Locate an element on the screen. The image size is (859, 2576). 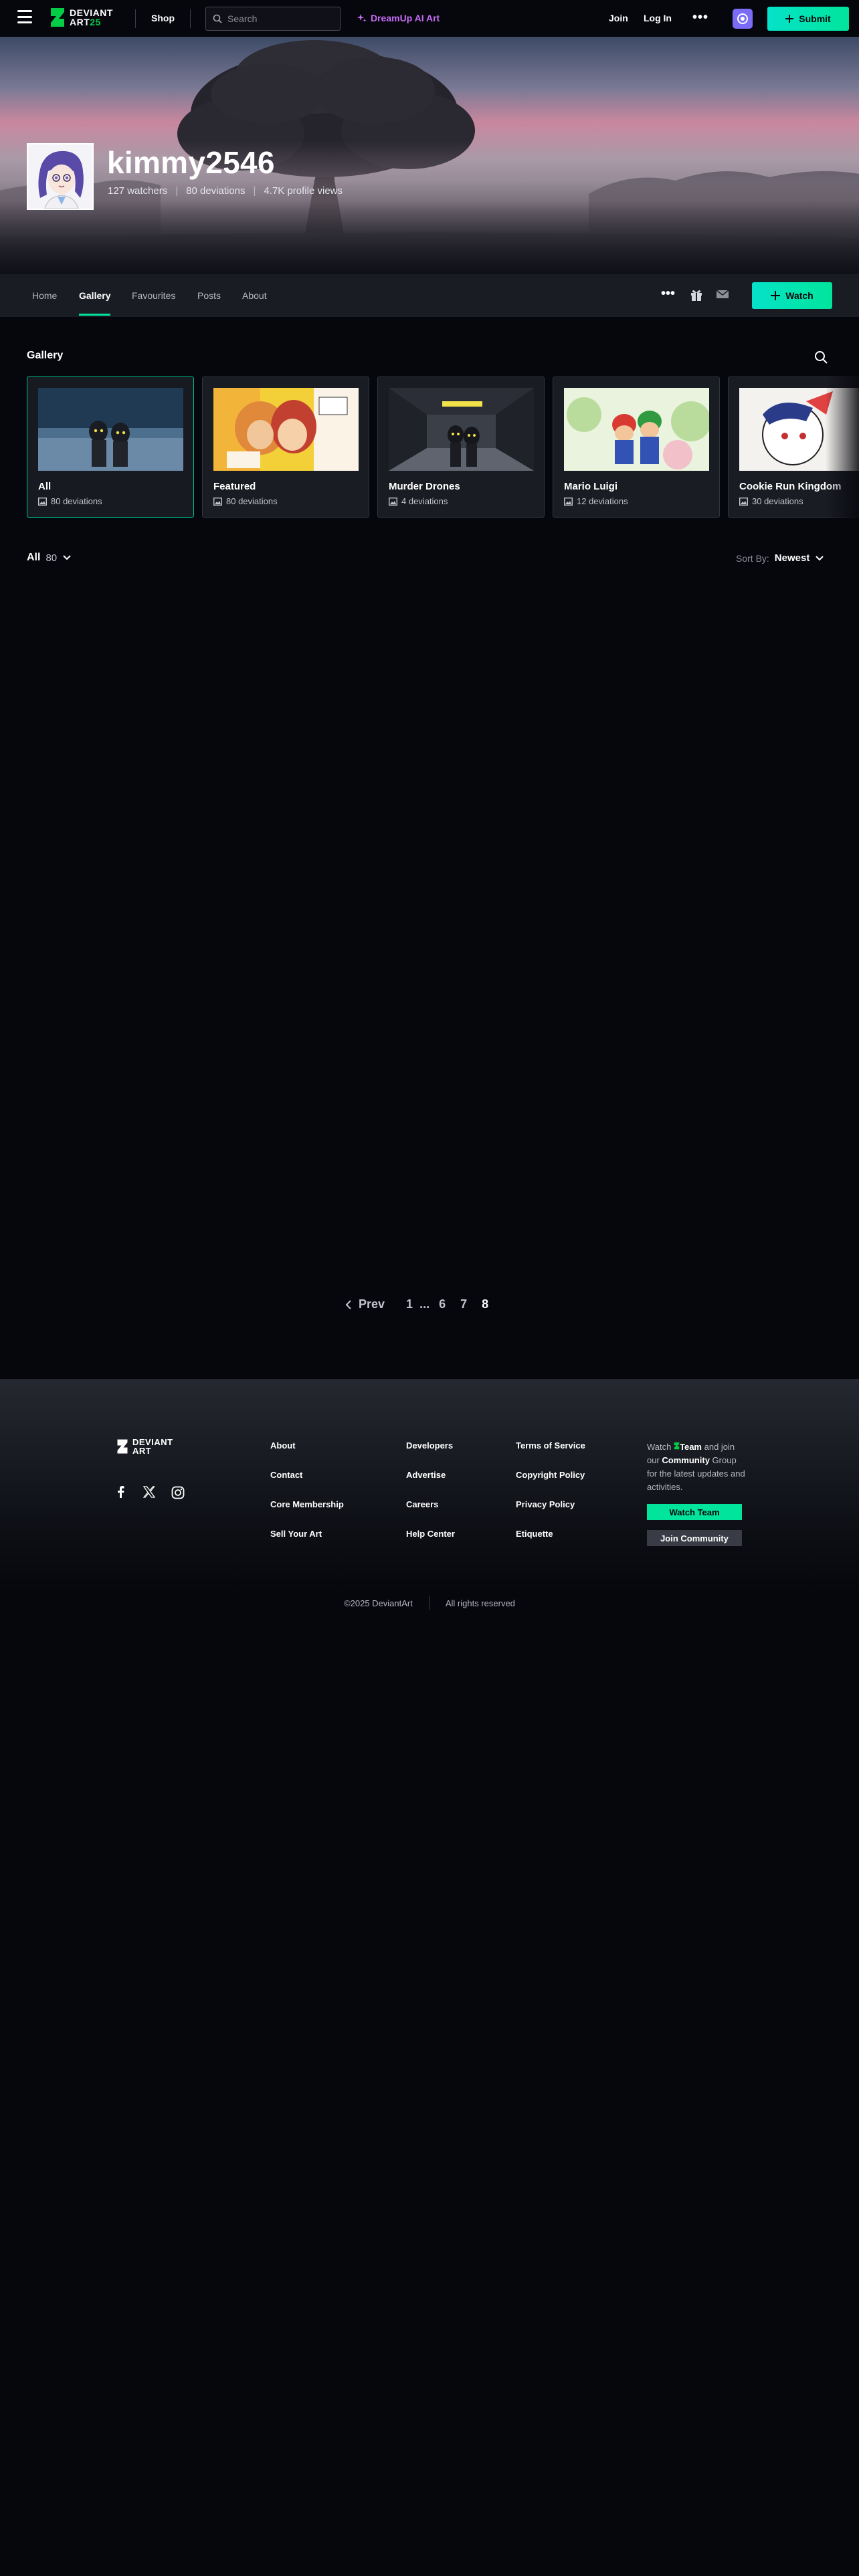
folder-card-mario-luigi: Mario Luigi 12 deviations is located at coordinates (636, 448).